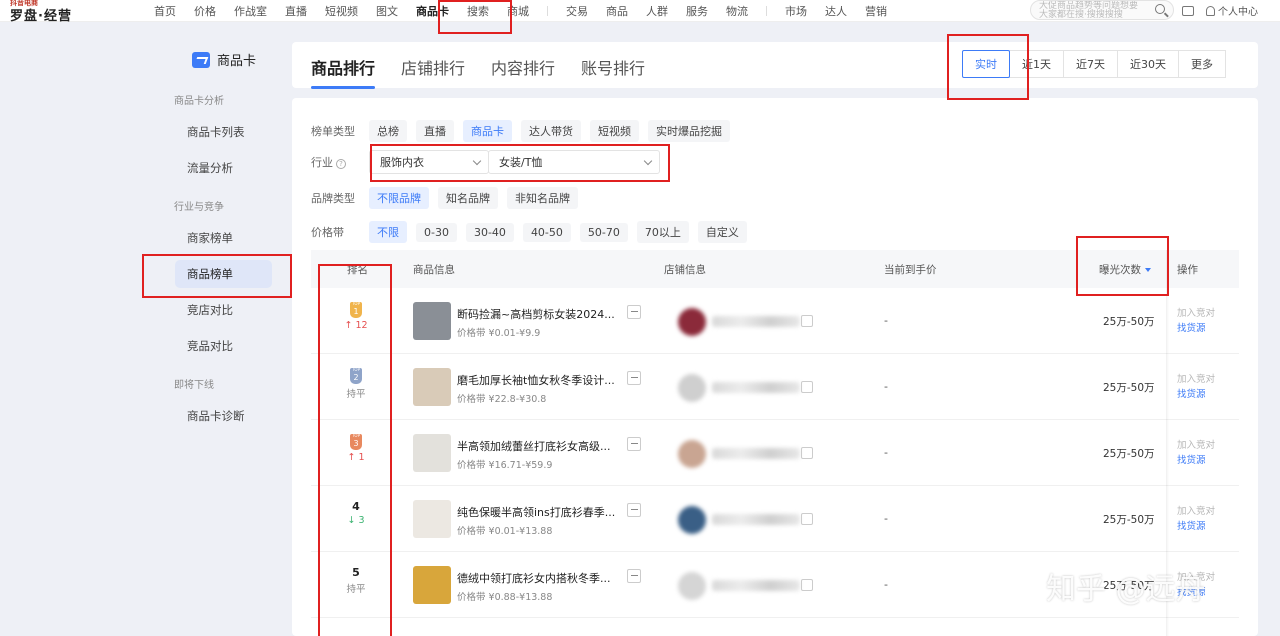 The height and width of the screenshot is (636, 1280). Describe the element at coordinates (722, 232) in the screenshot. I see `price-chip-6: 自定义` at that location.